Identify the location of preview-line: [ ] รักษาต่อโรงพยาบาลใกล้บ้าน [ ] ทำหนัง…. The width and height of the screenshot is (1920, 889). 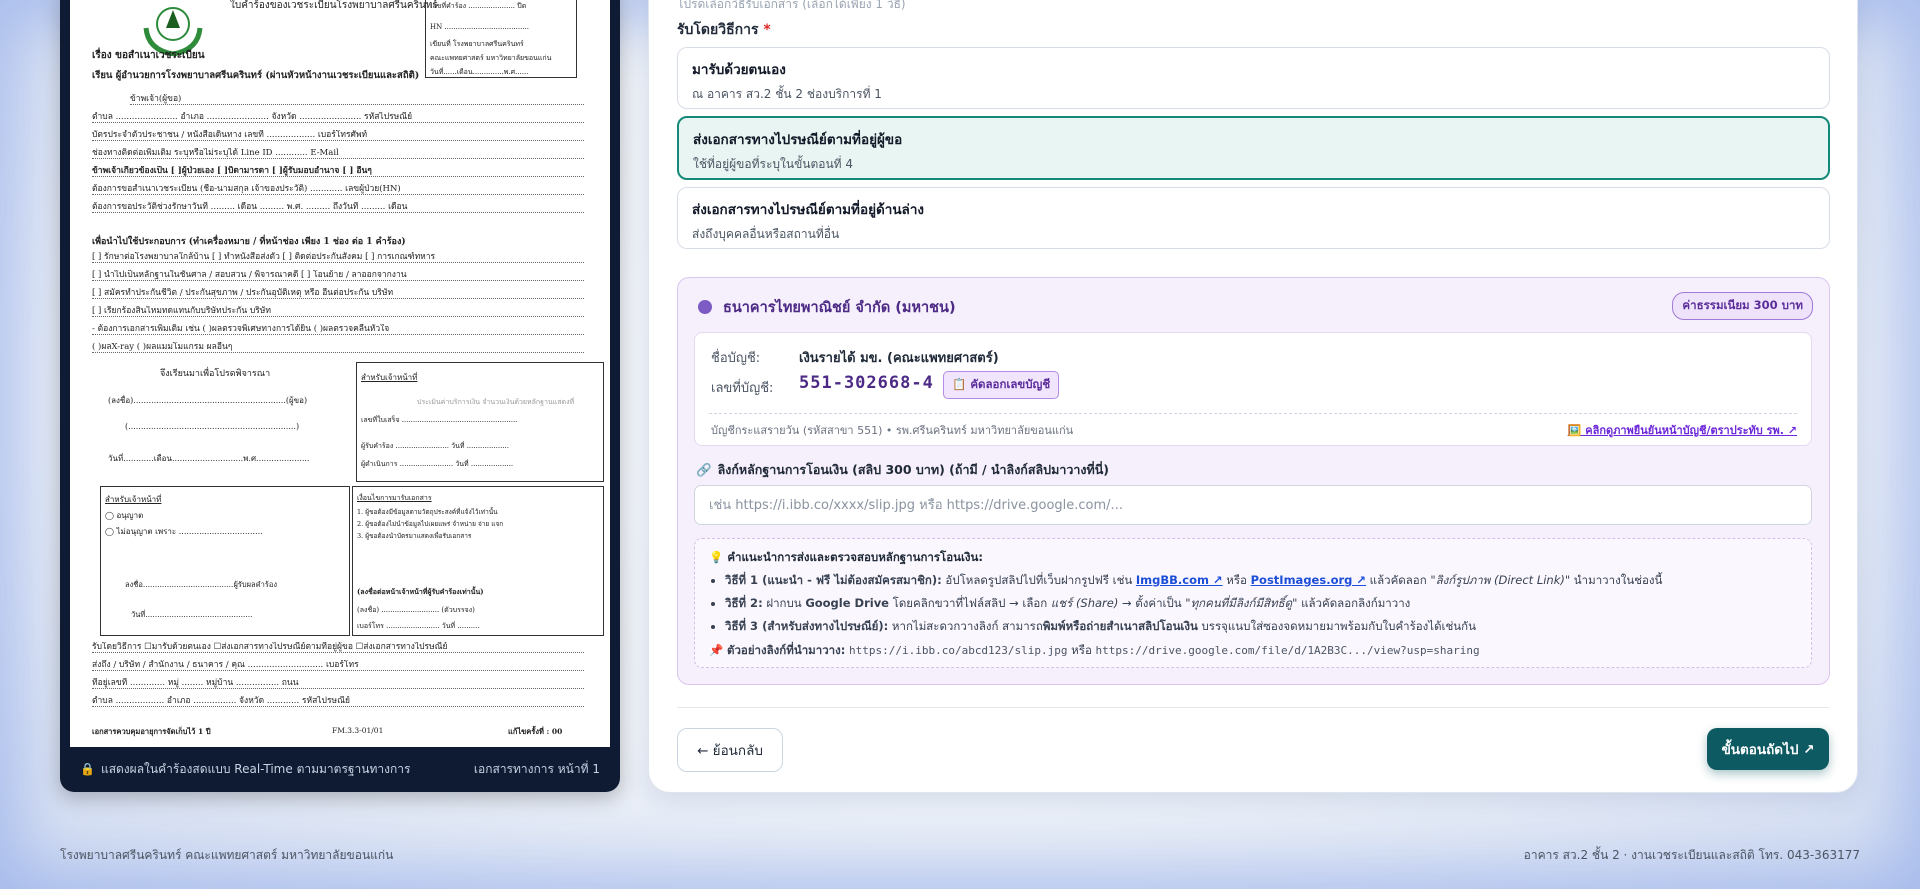
(338, 257).